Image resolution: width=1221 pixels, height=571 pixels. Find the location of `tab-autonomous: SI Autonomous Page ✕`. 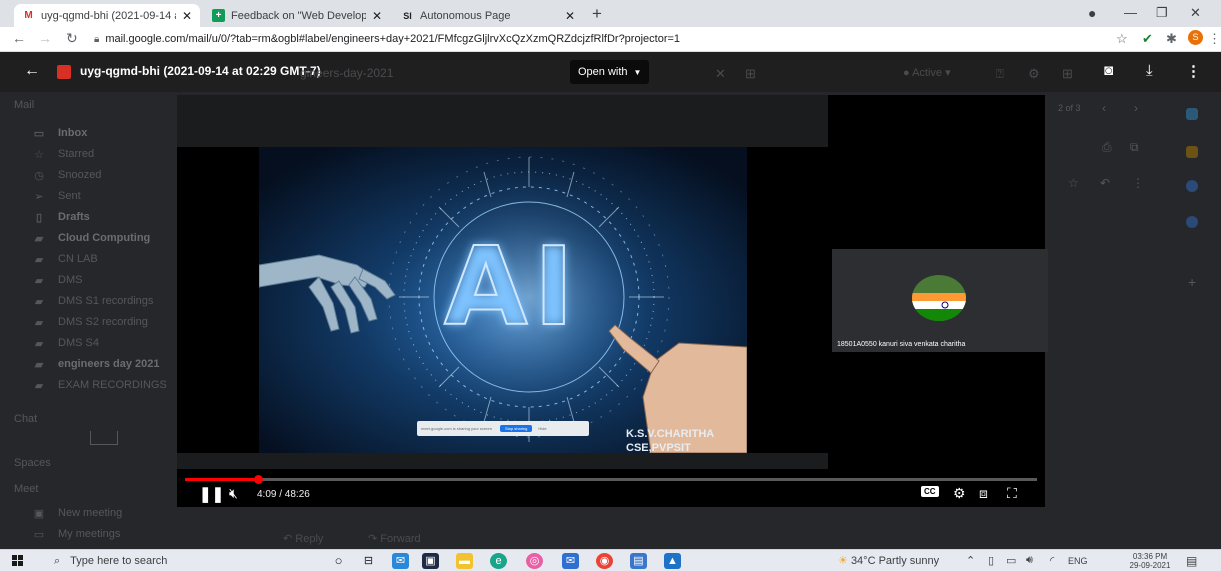

tab-autonomous: SI Autonomous Page ✕ is located at coordinates (488, 15).